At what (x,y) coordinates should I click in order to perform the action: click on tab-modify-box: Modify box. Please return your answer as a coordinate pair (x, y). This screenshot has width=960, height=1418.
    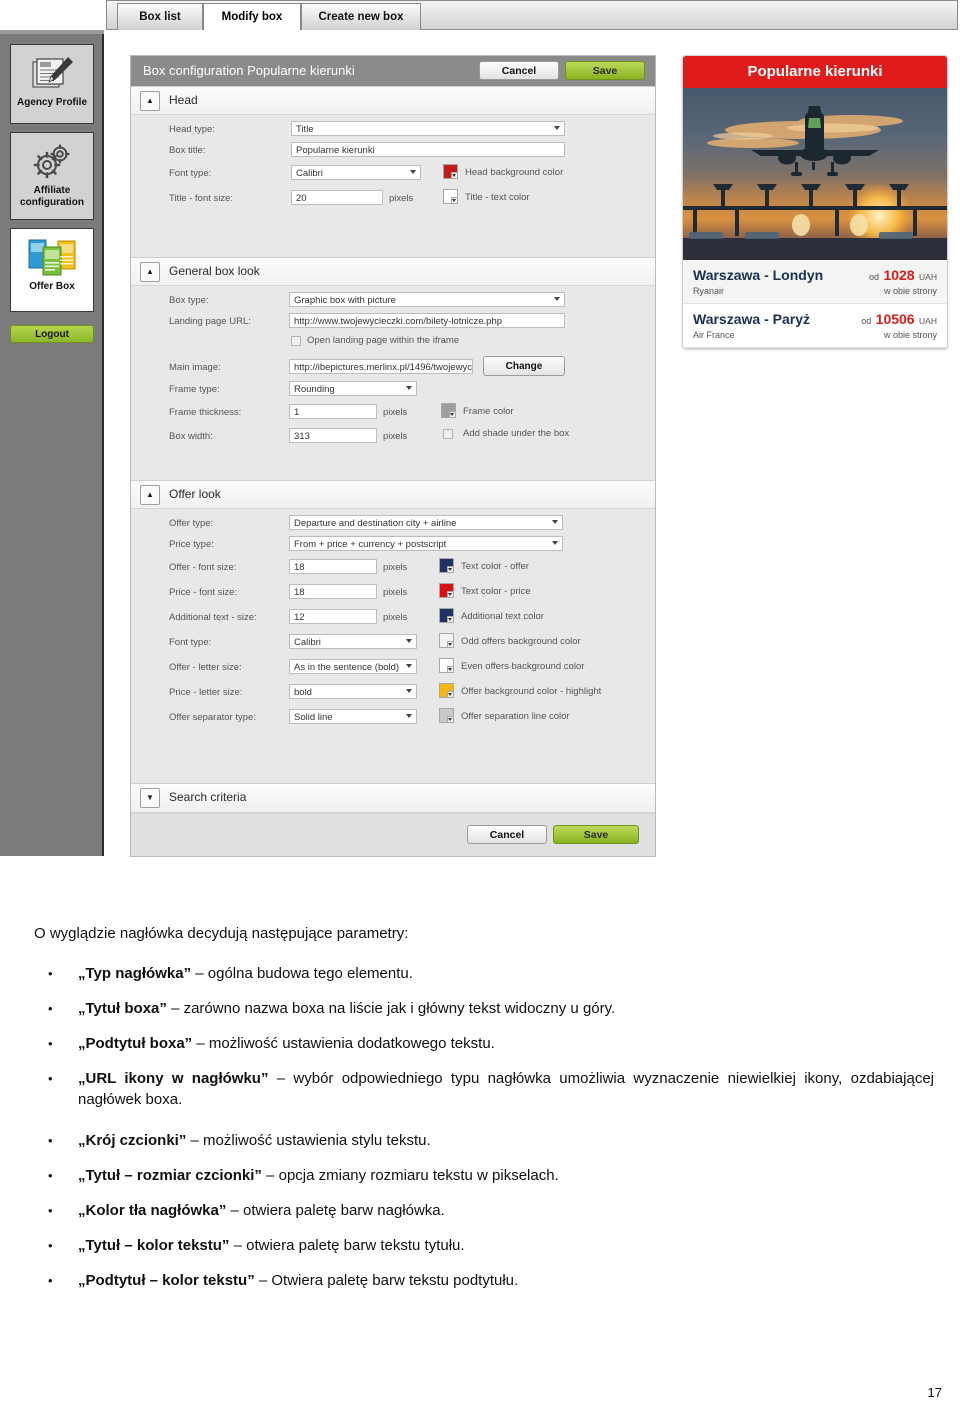
    Looking at the image, I should click on (252, 17).